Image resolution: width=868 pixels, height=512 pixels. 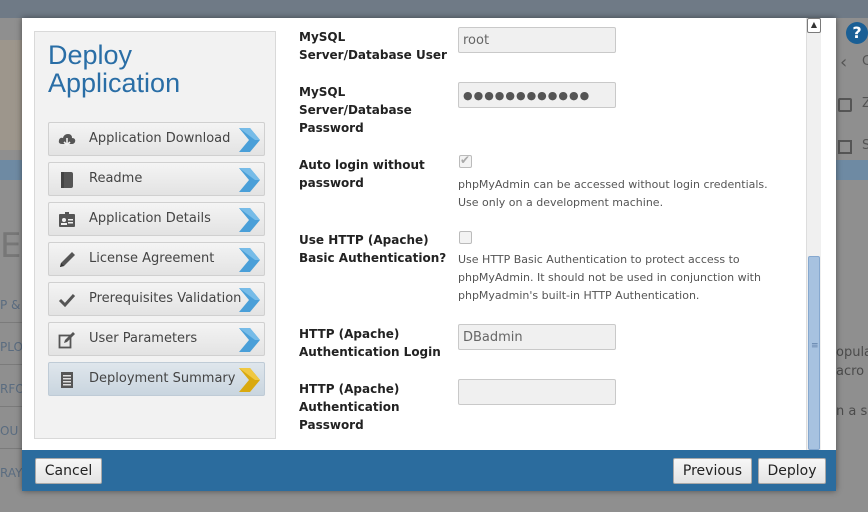 What do you see at coordinates (11, 473) in the screenshot?
I see `background-nav-item: RAY` at bounding box center [11, 473].